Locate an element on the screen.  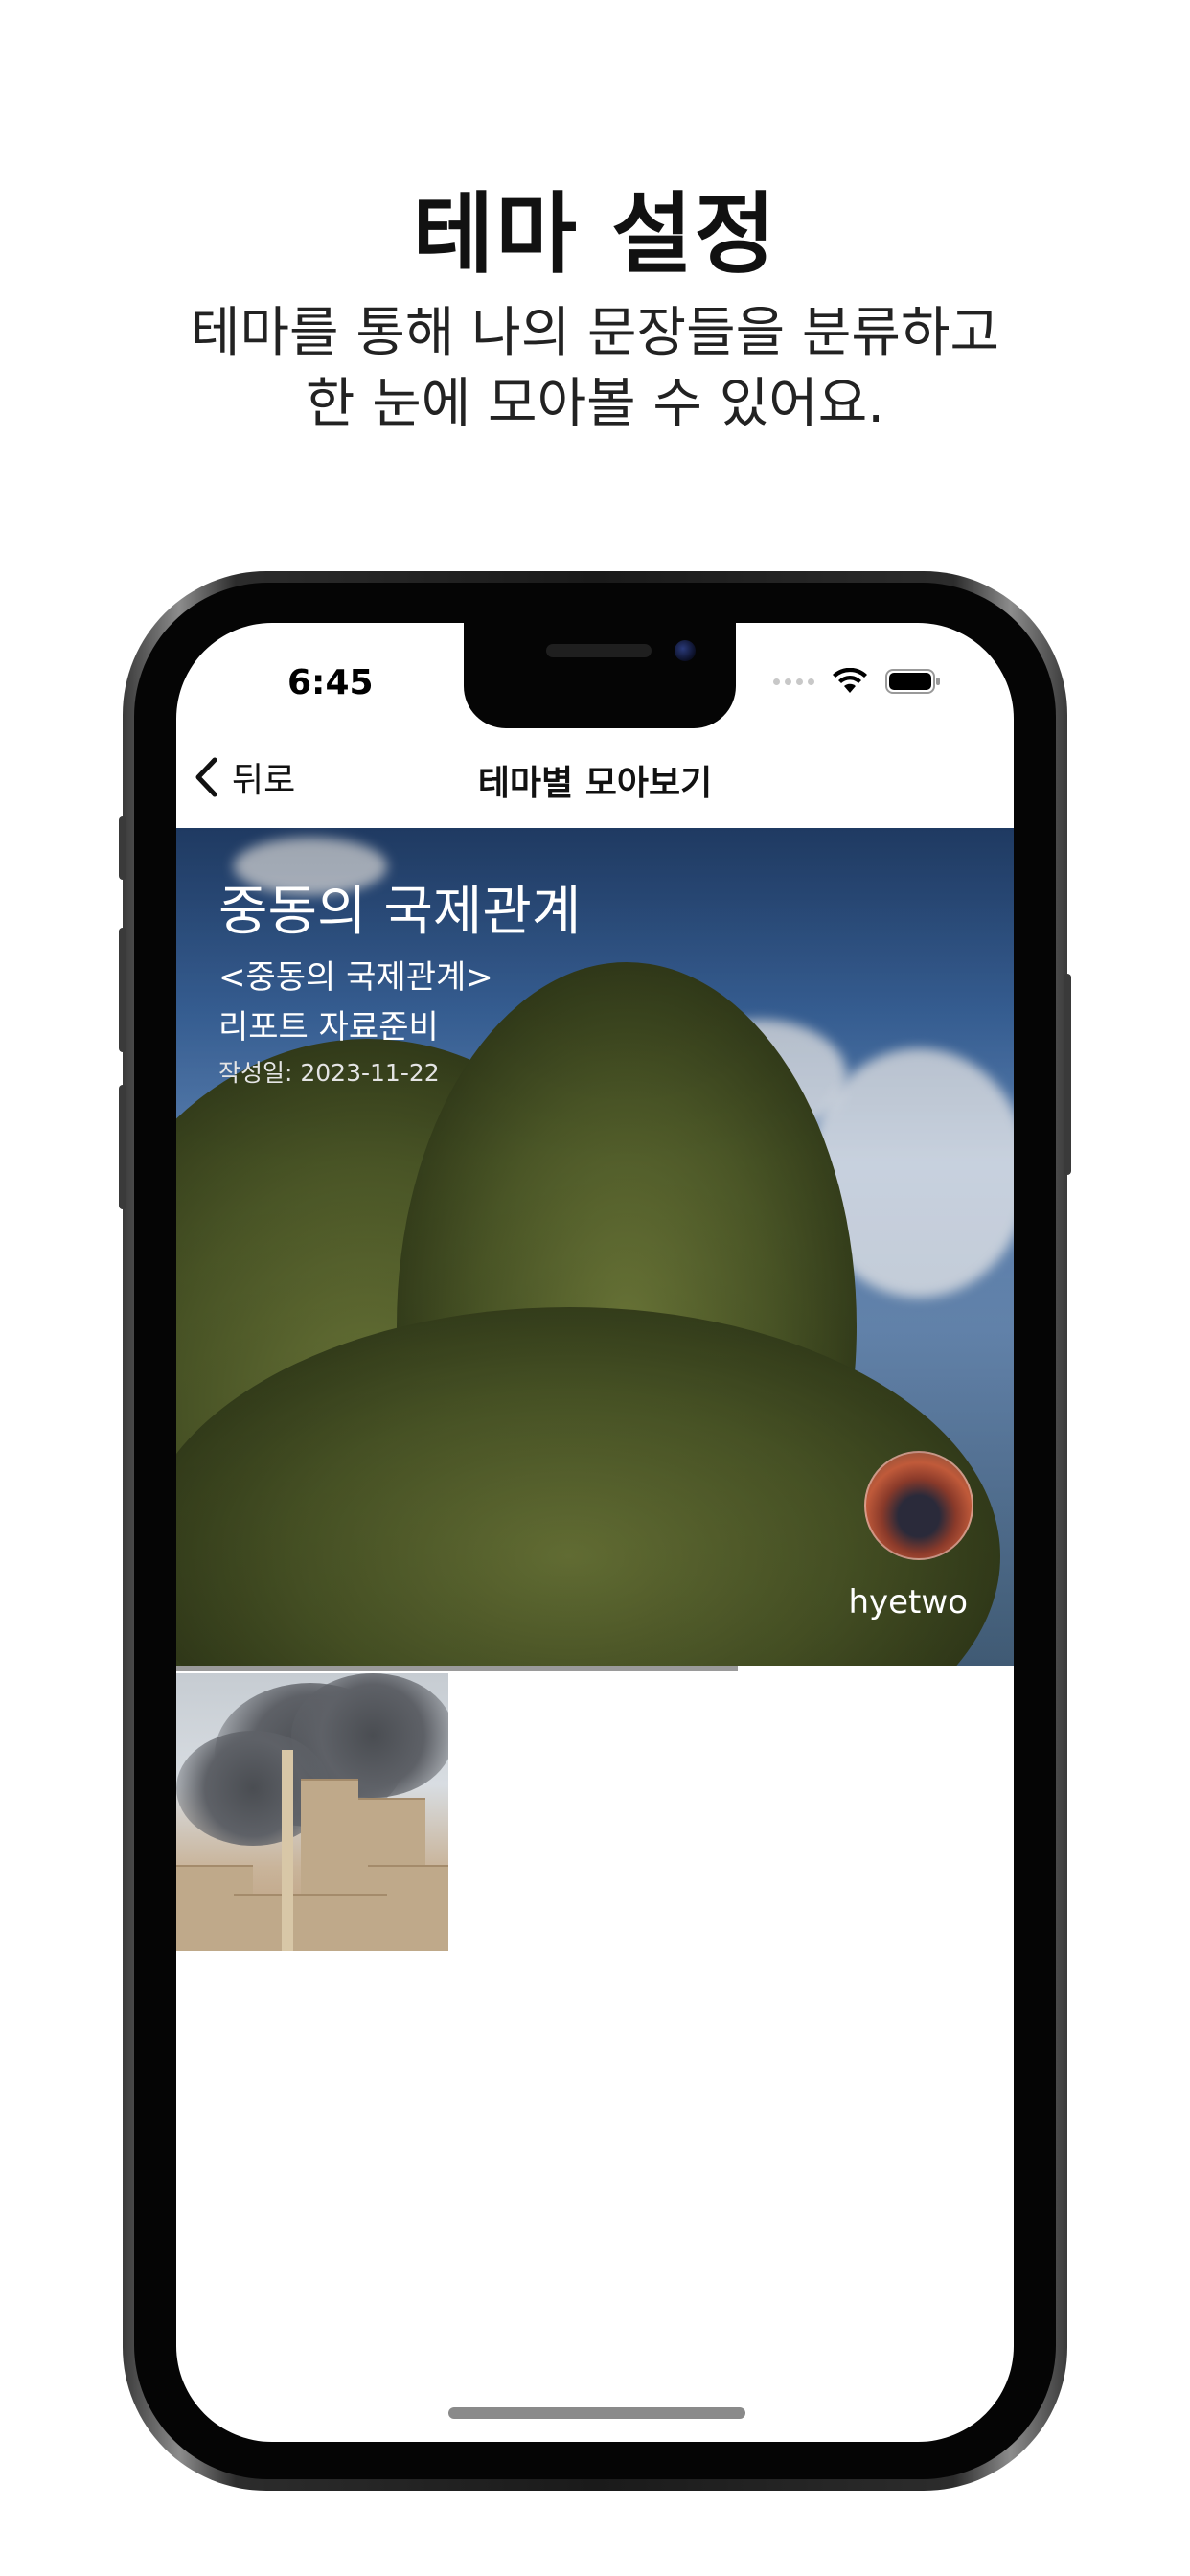
author-username: hyetwo is located at coordinates (859, 1602).